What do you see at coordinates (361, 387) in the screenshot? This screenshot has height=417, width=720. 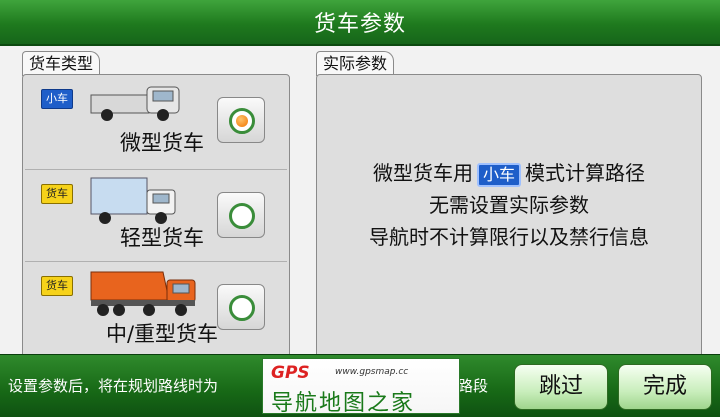 I see `watermark-logo: GPS www.gpsmap.cc 导航地图之家` at bounding box center [361, 387].